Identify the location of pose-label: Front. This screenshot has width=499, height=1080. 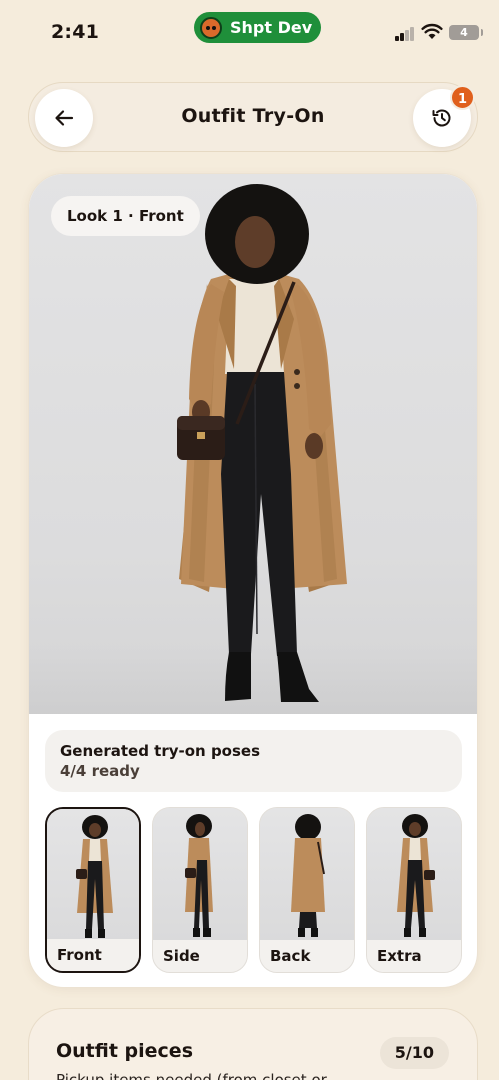
(93, 955).